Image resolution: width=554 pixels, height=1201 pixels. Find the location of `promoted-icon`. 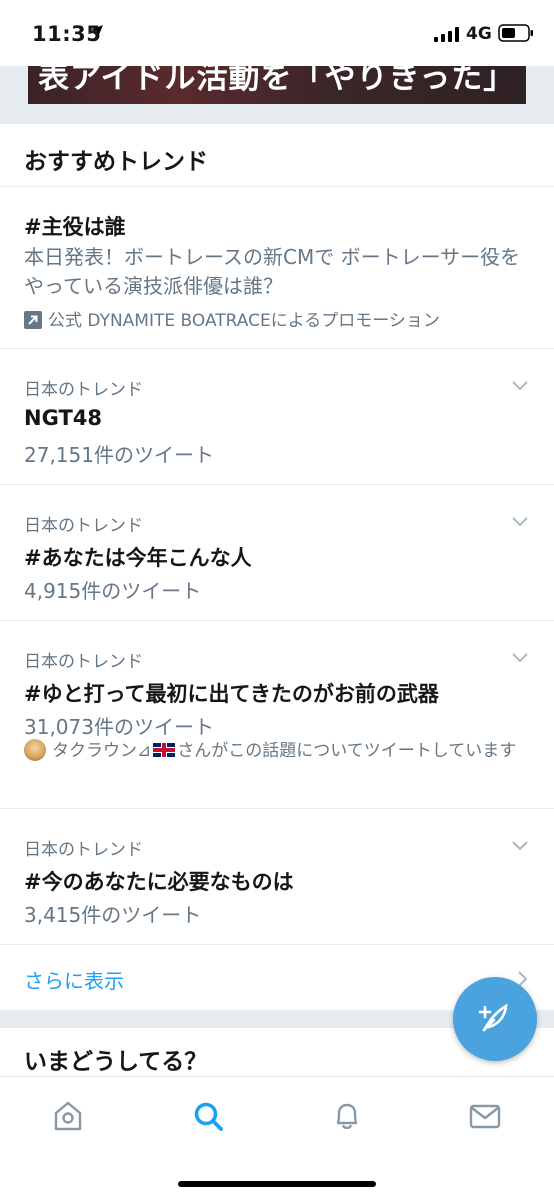

promoted-icon is located at coordinates (33, 320).